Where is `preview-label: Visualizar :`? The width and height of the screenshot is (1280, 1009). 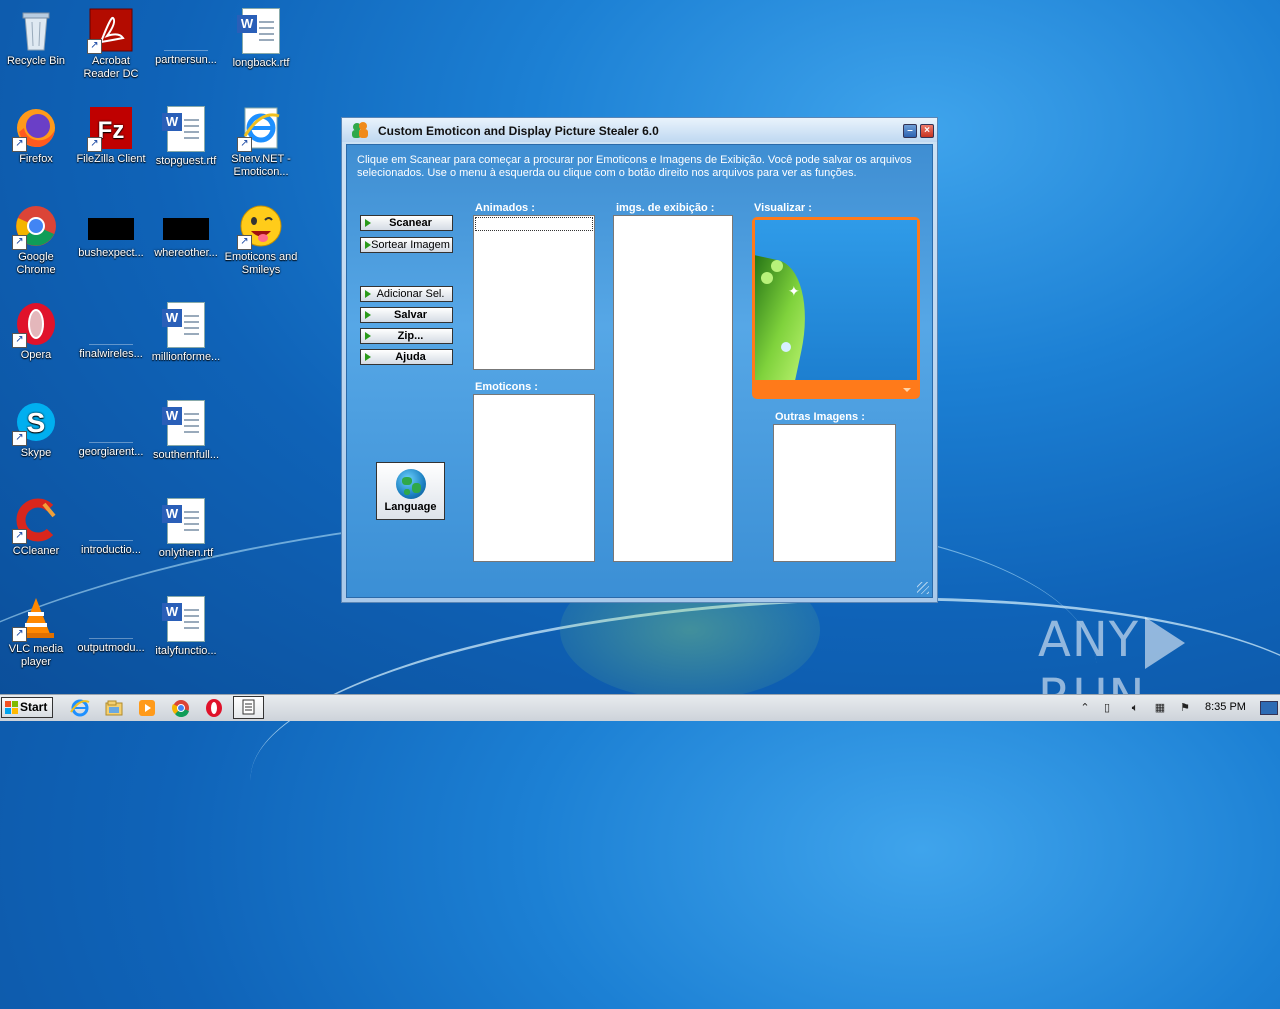 preview-label: Visualizar : is located at coordinates (783, 208).